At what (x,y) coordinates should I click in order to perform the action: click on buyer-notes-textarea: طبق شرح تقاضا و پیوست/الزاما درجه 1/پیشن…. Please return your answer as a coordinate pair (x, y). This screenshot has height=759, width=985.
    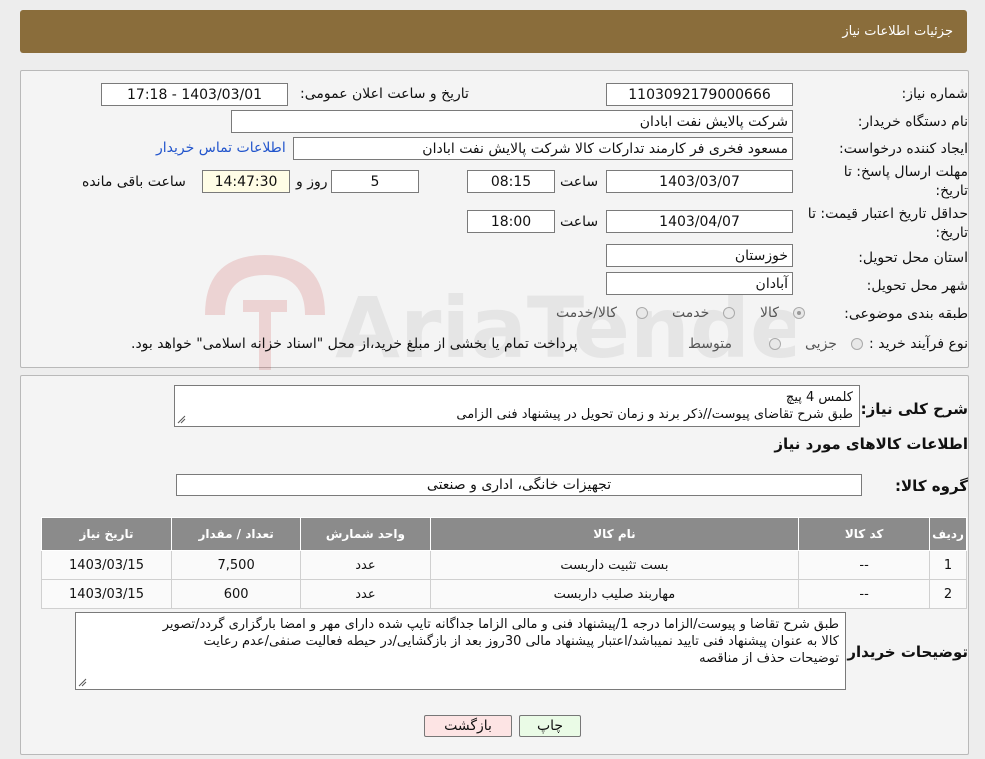
    Looking at the image, I should click on (460, 651).